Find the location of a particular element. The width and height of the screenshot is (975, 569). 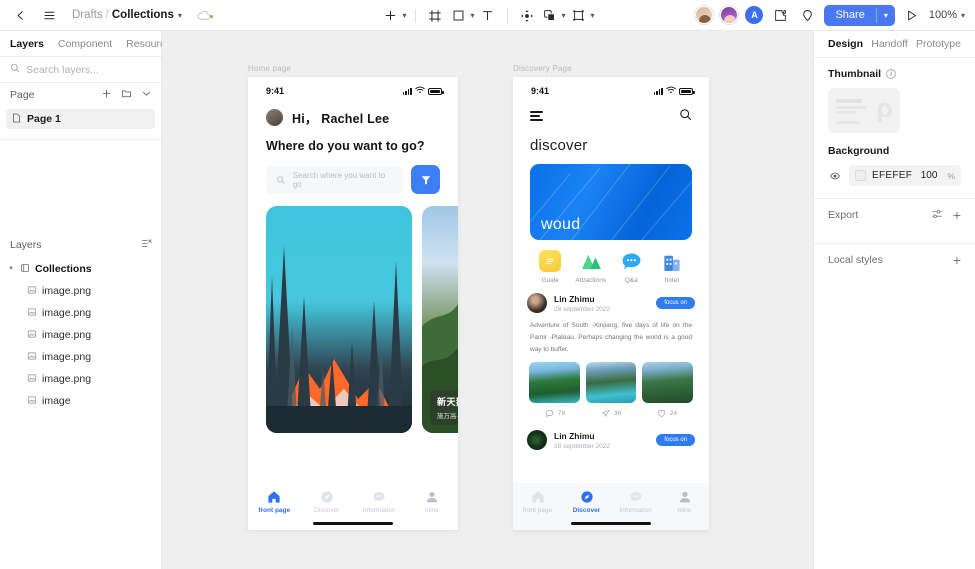

frame-label-home: Home page is located at coordinates (269, 68).